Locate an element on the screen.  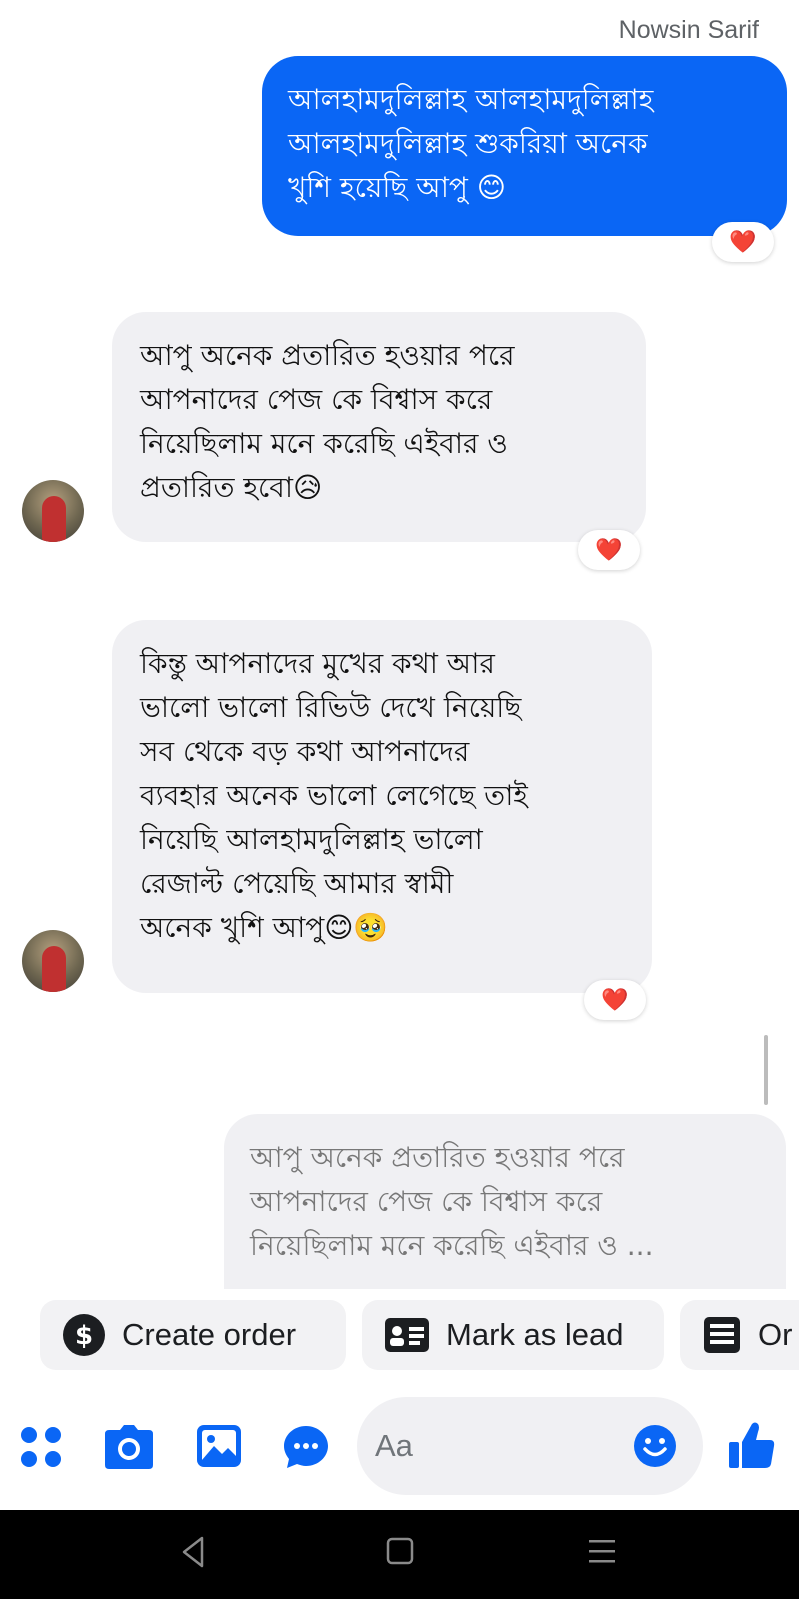
like-icon is located at coordinates (752, 1445).